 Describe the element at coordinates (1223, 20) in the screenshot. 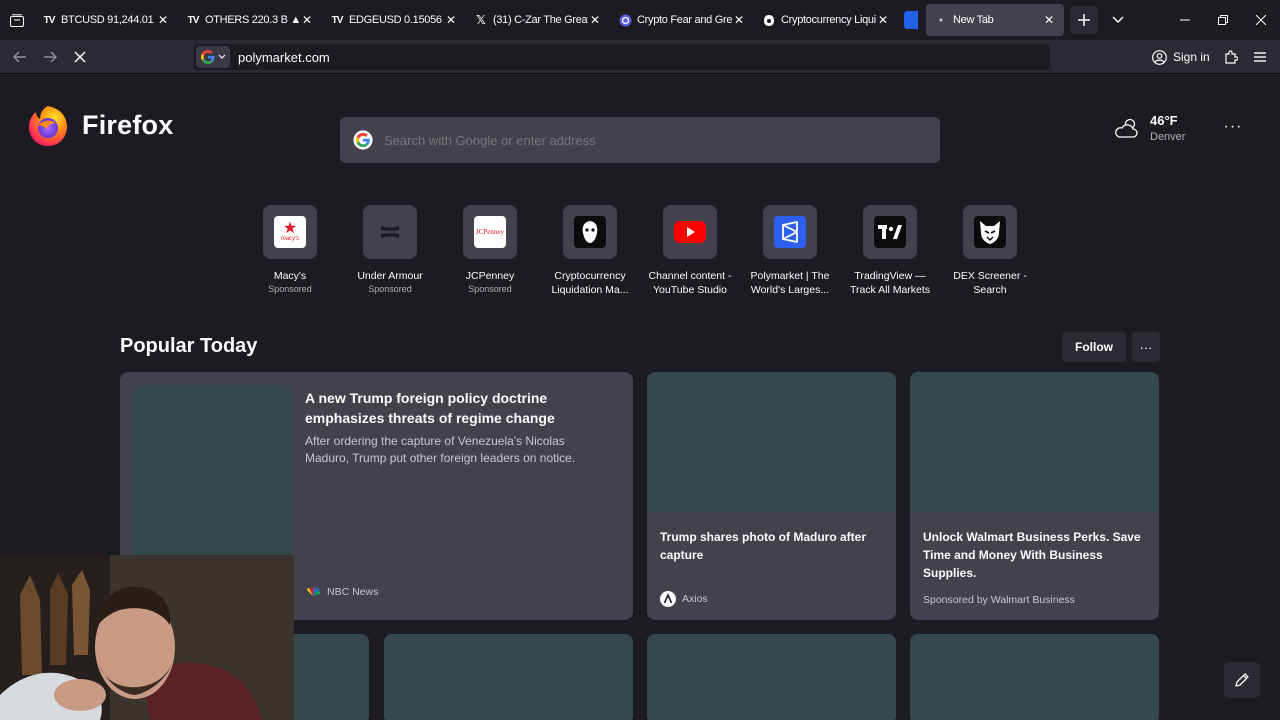

I see `restore-button` at that location.